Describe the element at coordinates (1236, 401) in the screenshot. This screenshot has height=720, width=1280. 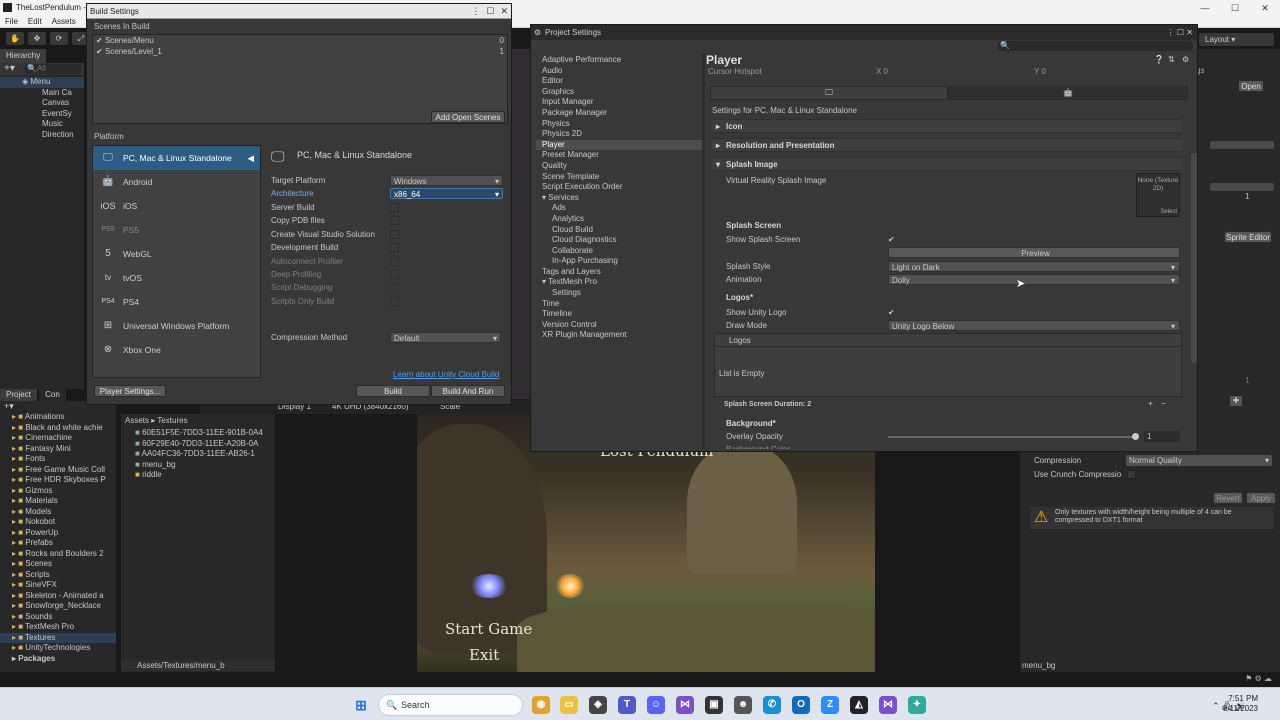
I see `plus-icon: ✚` at that location.